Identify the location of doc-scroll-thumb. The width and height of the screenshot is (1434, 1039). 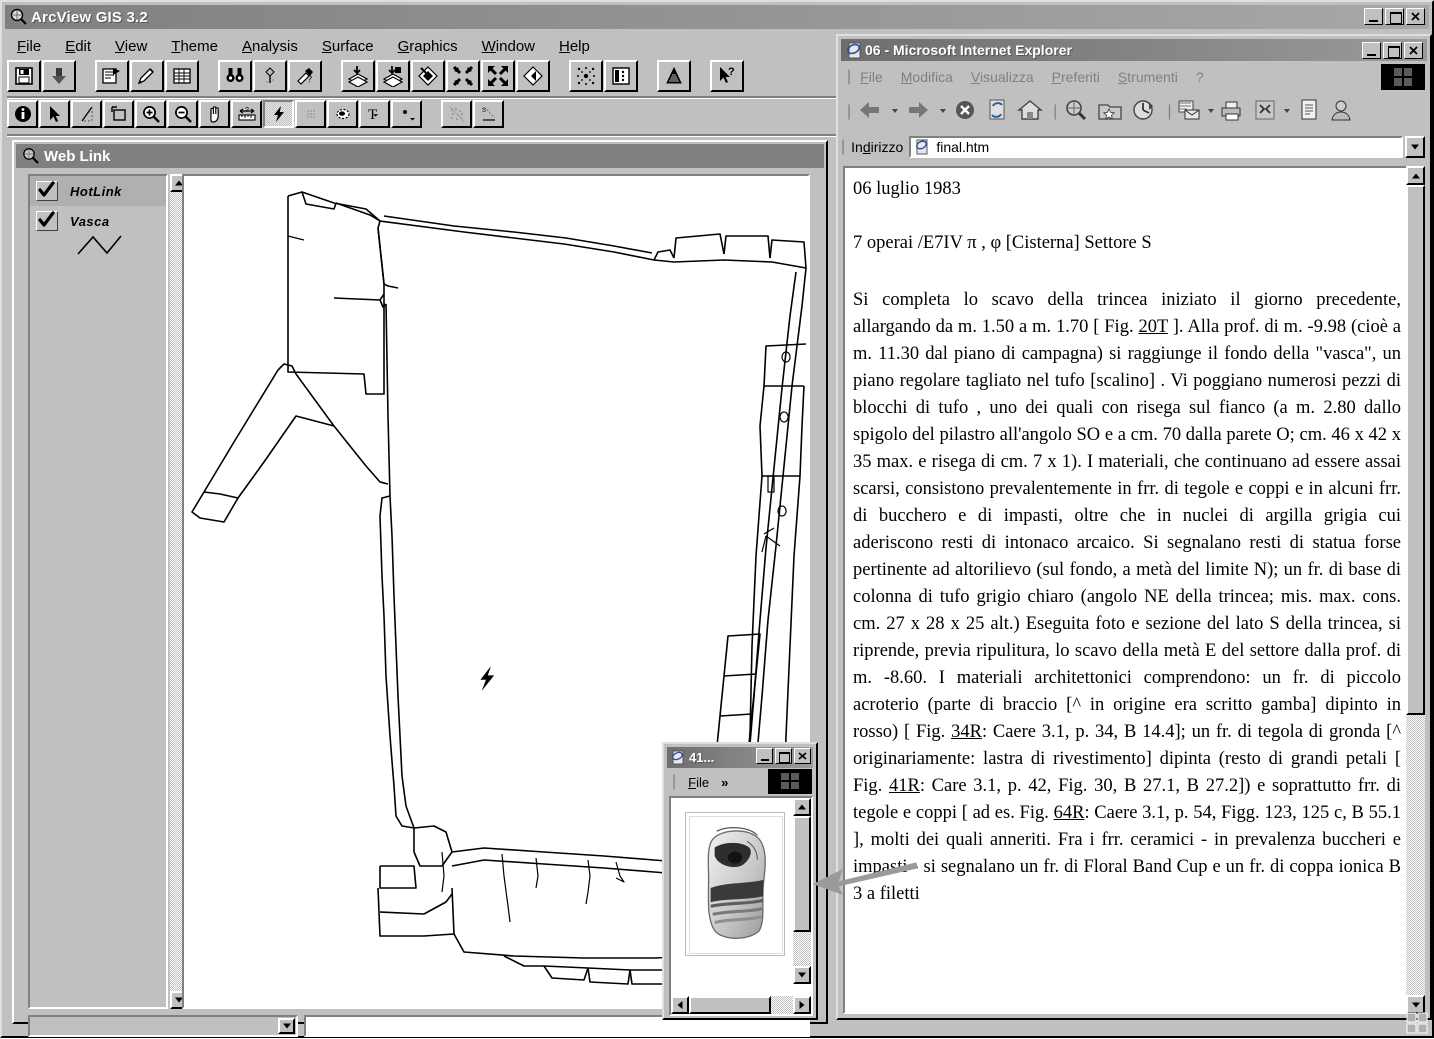
(1415, 450).